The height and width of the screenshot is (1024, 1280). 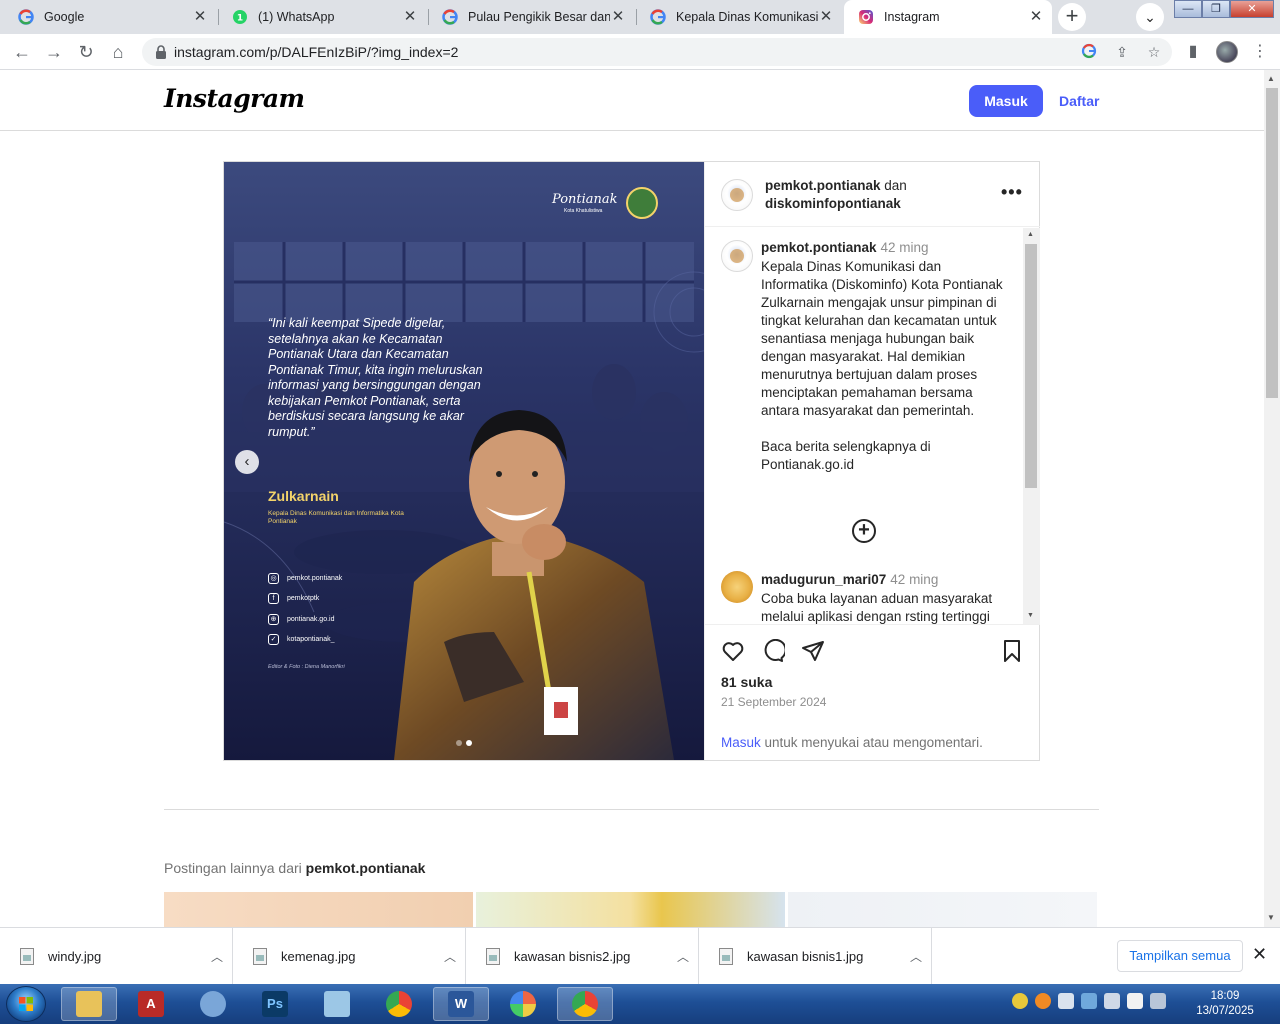 I want to click on taskbar-clock: 18:09 13/07/2025, so click(x=1225, y=1004).